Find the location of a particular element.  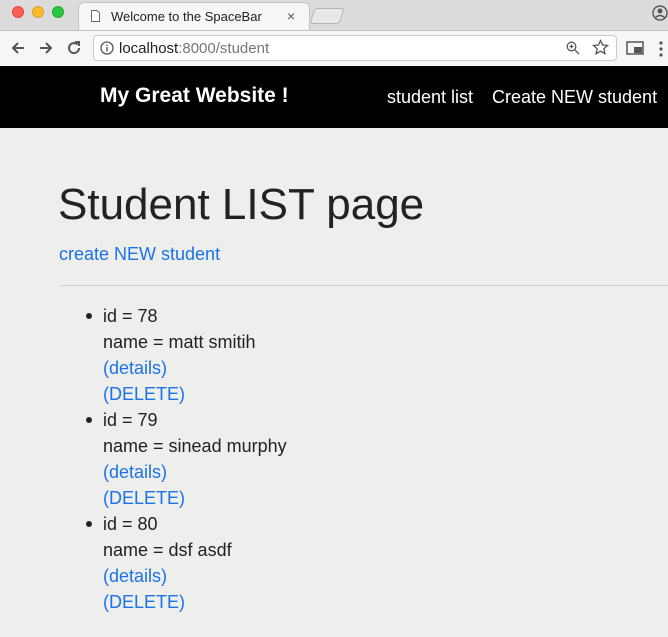

url-path: :8000/student is located at coordinates (224, 48).